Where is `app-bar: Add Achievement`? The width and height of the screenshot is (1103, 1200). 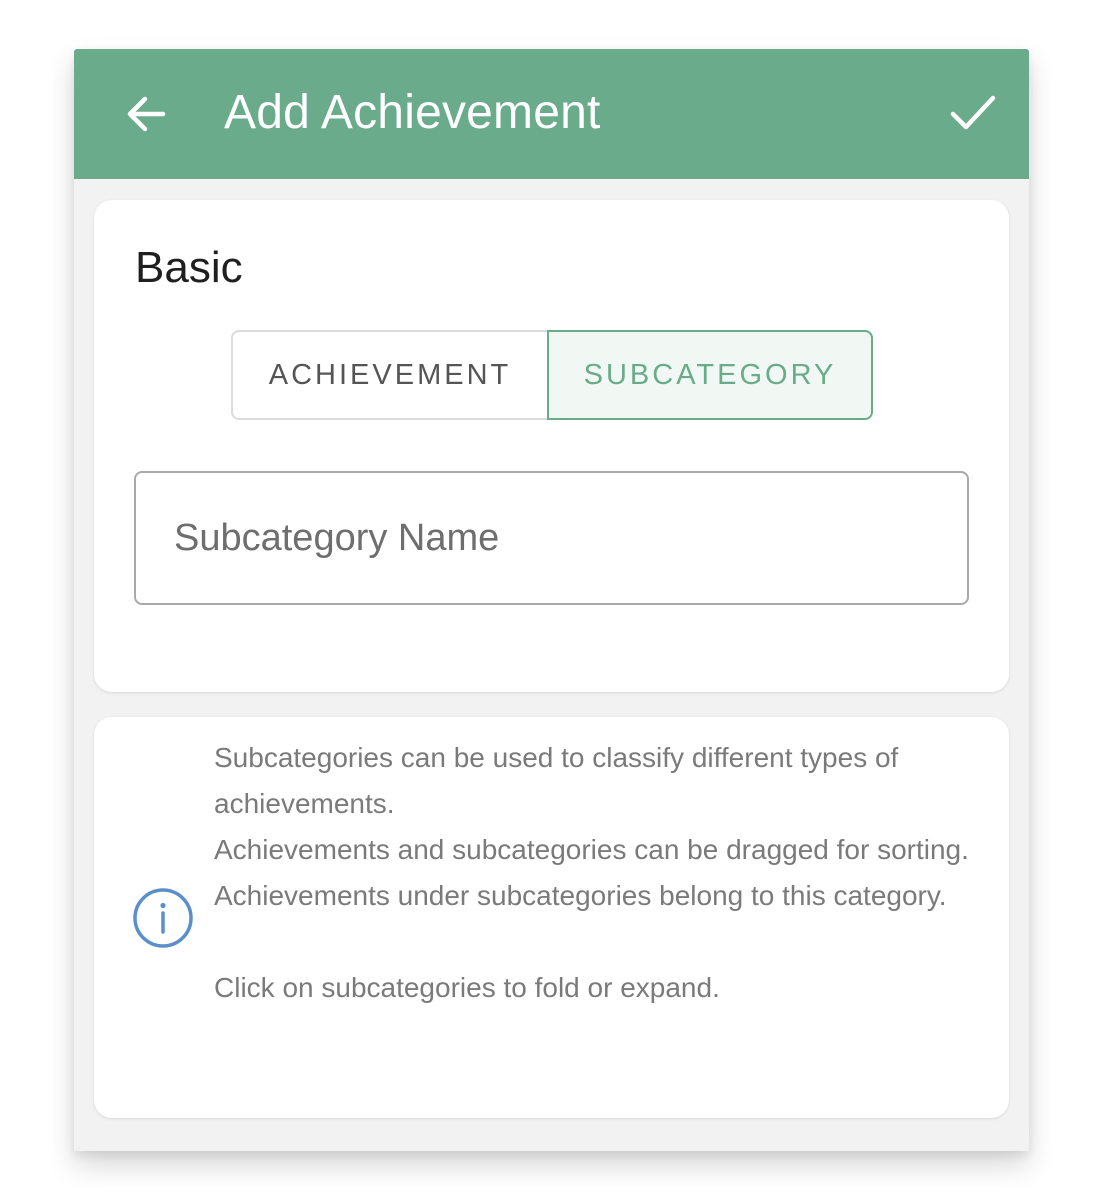 app-bar: Add Achievement is located at coordinates (551, 114).